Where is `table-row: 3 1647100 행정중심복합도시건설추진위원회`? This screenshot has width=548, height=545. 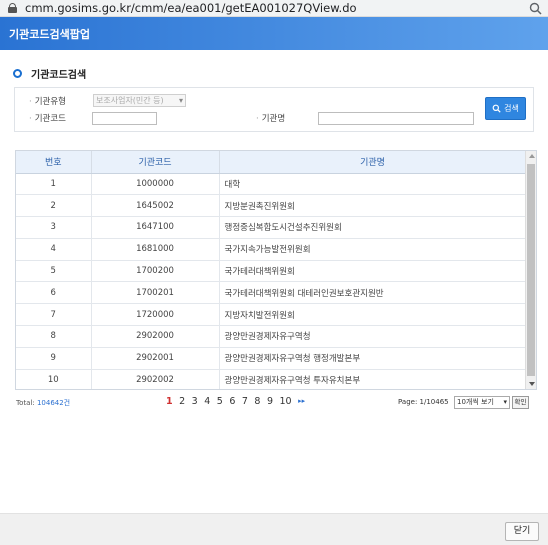 table-row: 3 1647100 행정중심복합도시건설추진위원회 is located at coordinates (271, 227).